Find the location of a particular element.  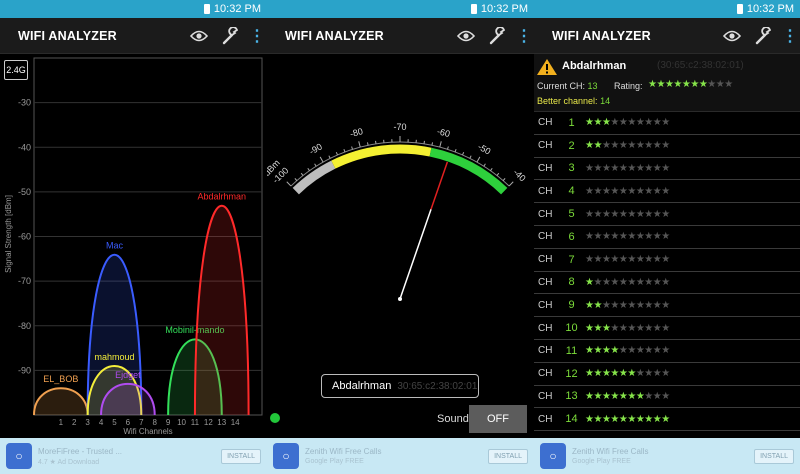

x-tick-label: 3 is located at coordinates (87, 422).